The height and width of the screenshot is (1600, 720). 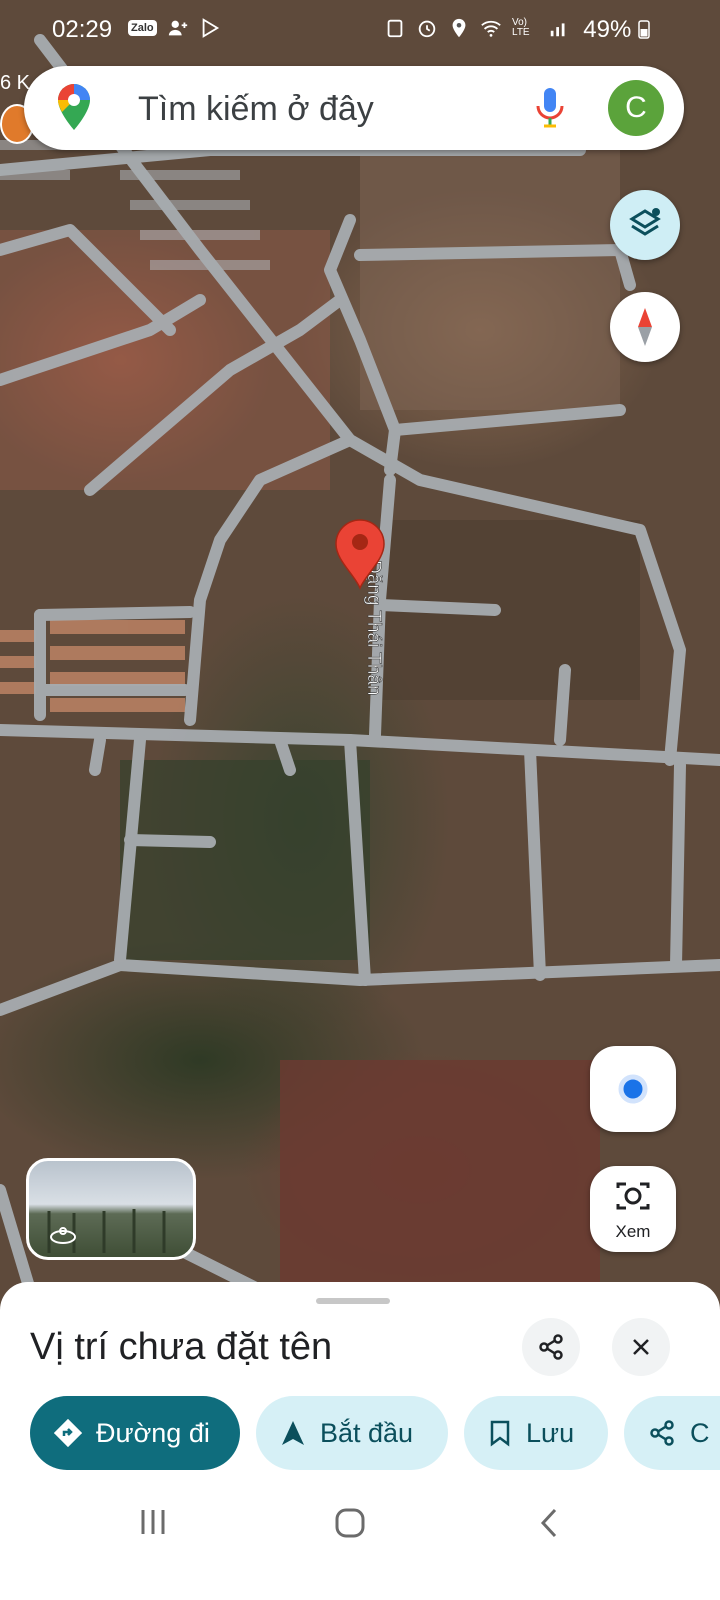 I want to click on poi-distance-label: 6 K, so click(x=15, y=83).